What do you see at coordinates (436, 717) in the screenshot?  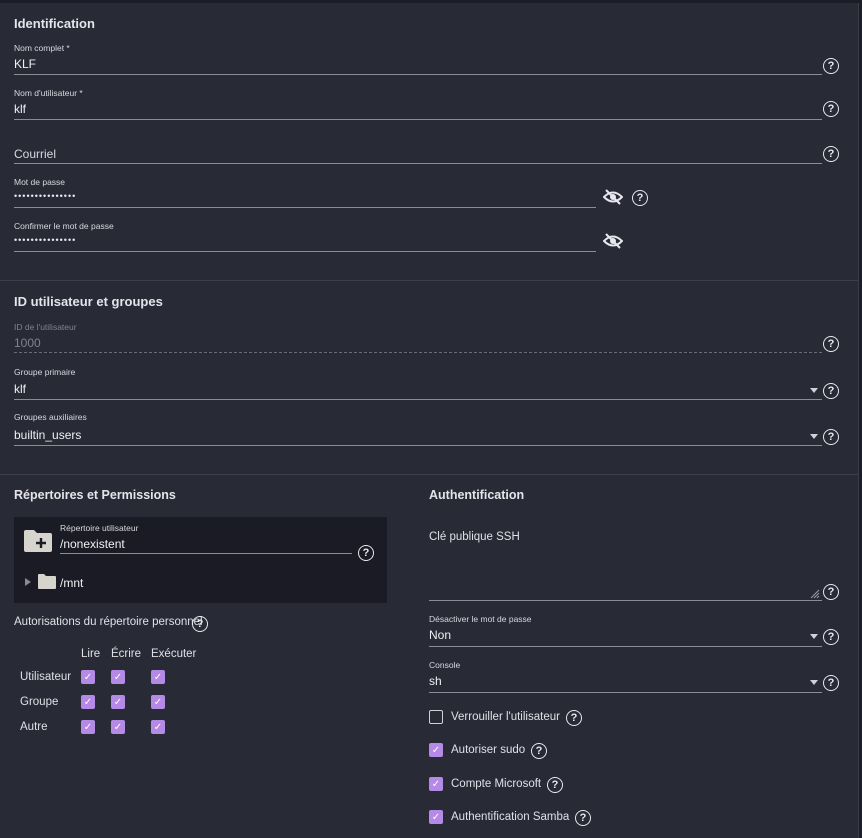 I see `checkbox` at bounding box center [436, 717].